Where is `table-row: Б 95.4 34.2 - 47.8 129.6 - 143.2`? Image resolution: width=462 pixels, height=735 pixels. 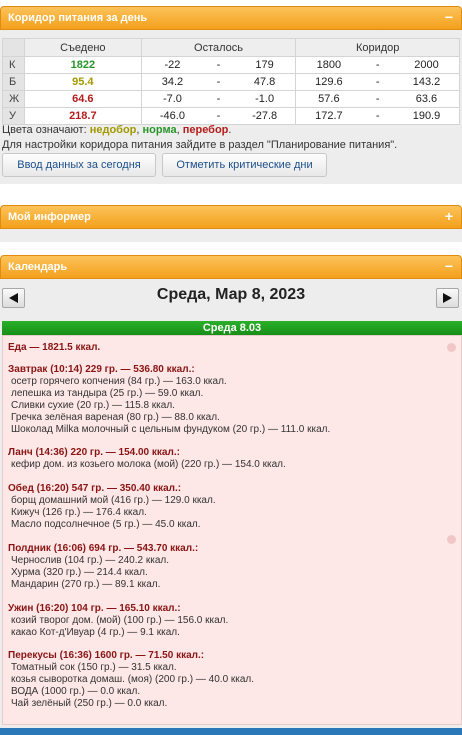 table-row: Б 95.4 34.2 - 47.8 129.6 - 143.2 is located at coordinates (231, 82).